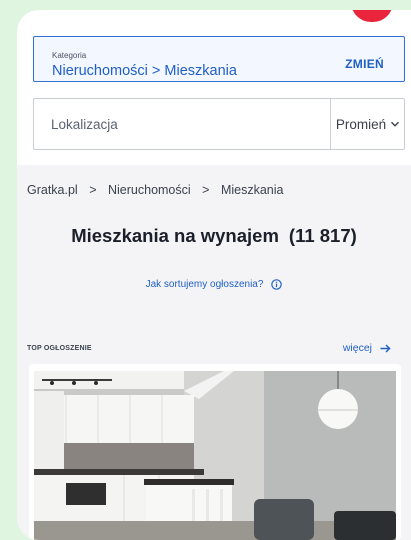 The width and height of the screenshot is (411, 540). What do you see at coordinates (69, 55) in the screenshot?
I see `category-label: Kategoria` at bounding box center [69, 55].